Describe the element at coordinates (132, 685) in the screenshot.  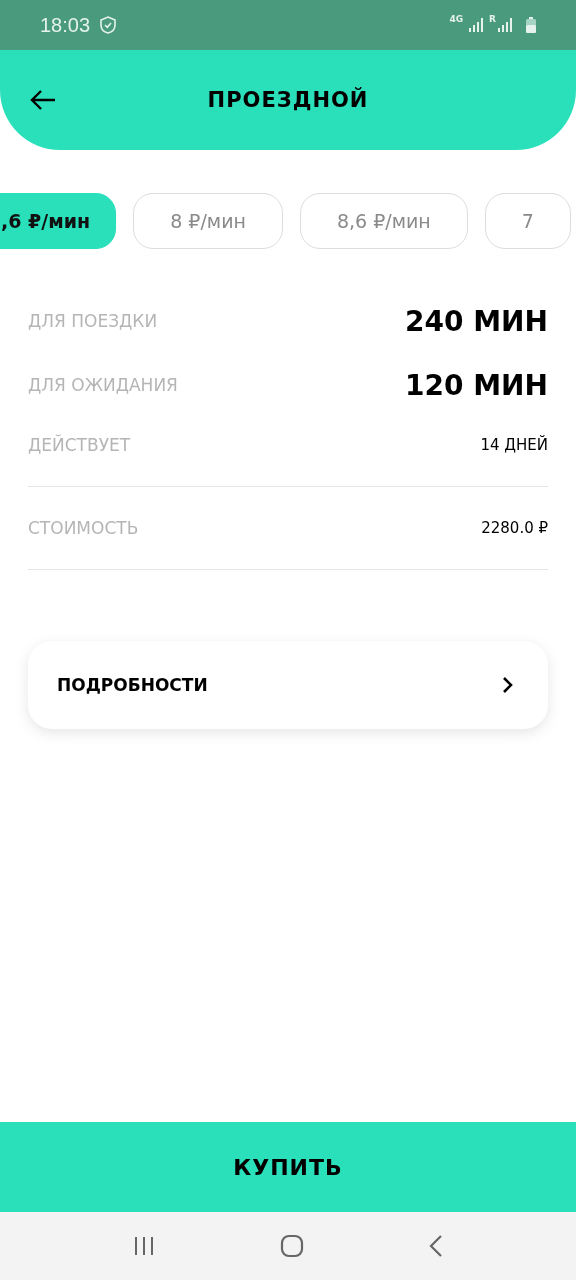
I see `details-label: ПОДРОБНОСТИ` at that location.